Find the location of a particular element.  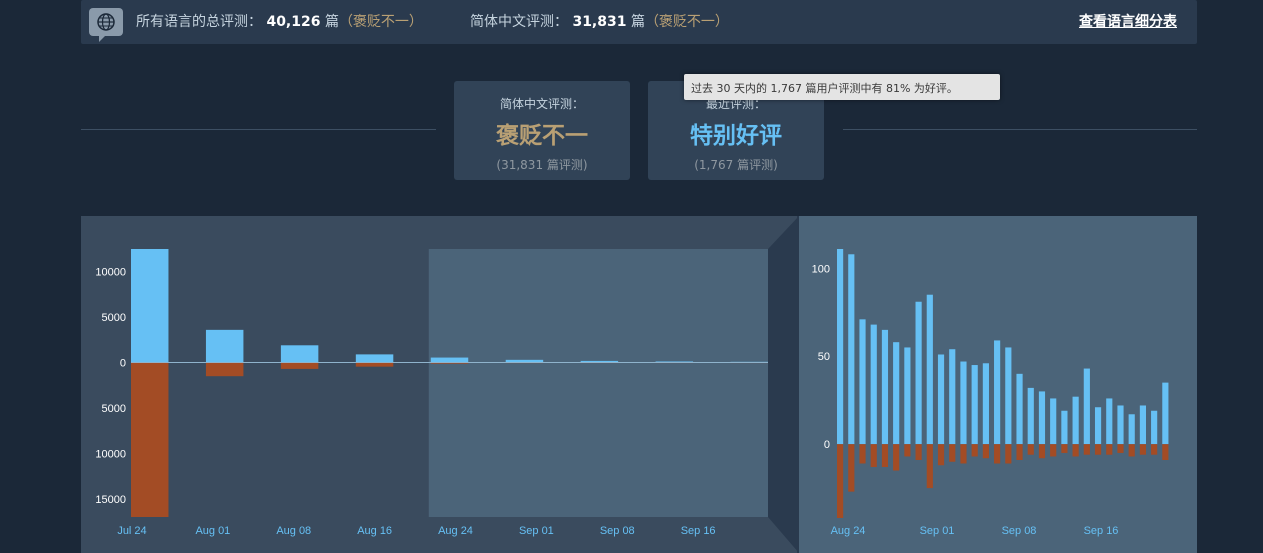

main-y-tick-label: 15000 is located at coordinates (110, 500).